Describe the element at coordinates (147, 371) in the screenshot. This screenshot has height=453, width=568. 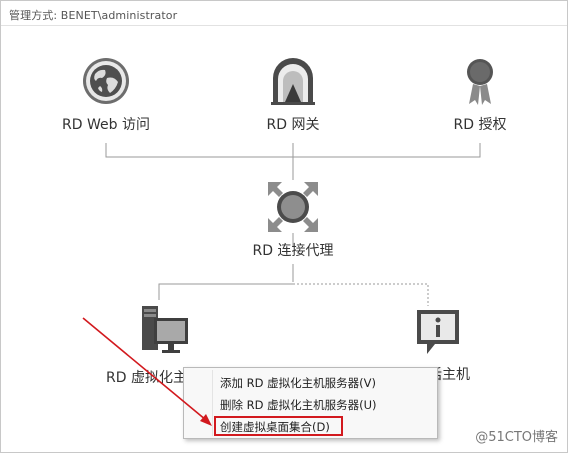
I see `annotation-arrow` at that location.